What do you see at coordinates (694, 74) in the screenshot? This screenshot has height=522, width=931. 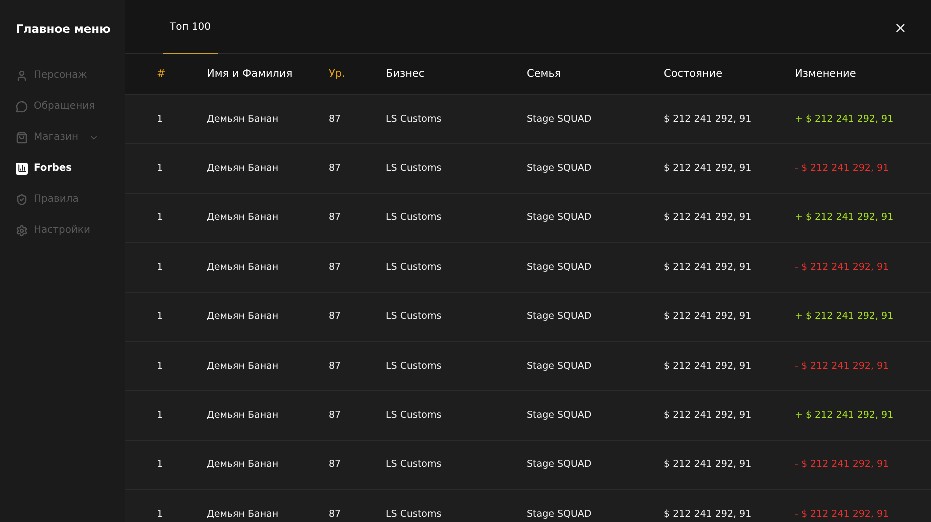 I see `column-header: Состояние` at bounding box center [694, 74].